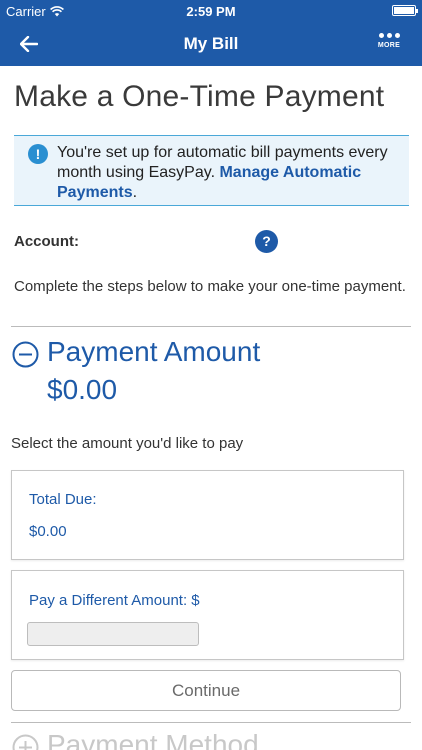 Image resolution: width=422 pixels, height=750 pixels. What do you see at coordinates (153, 739) in the screenshot?
I see `payment-method-title: Payment Method` at bounding box center [153, 739].